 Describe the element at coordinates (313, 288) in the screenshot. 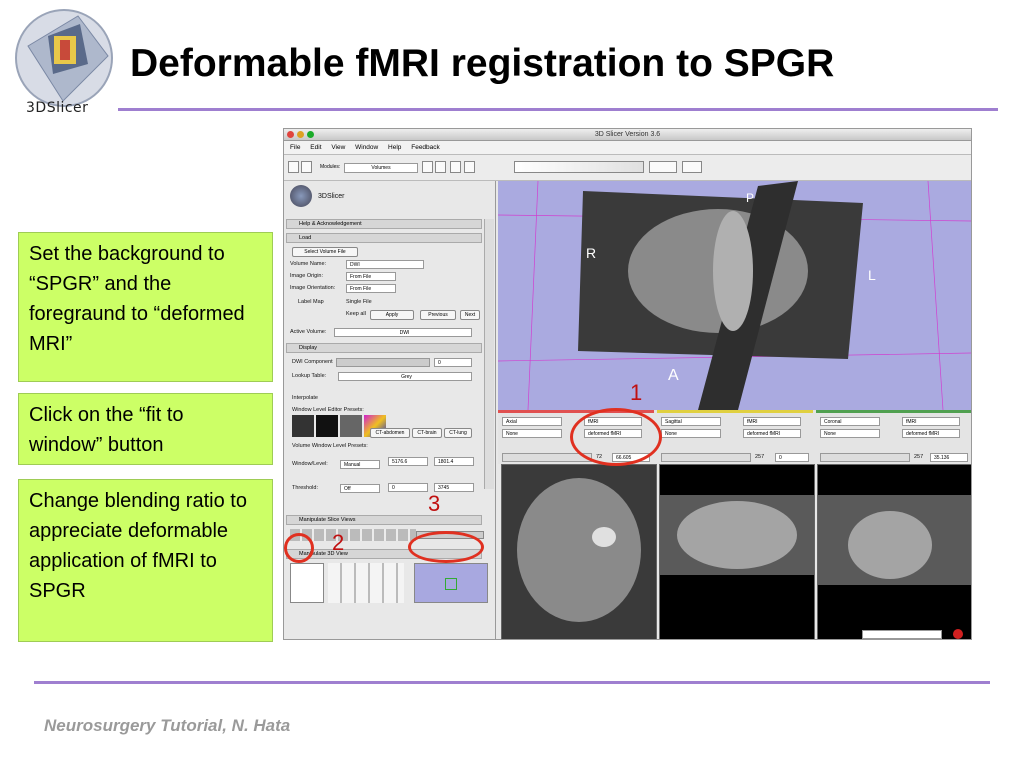

I see `image-orientation-label: Image Orientation:` at that location.